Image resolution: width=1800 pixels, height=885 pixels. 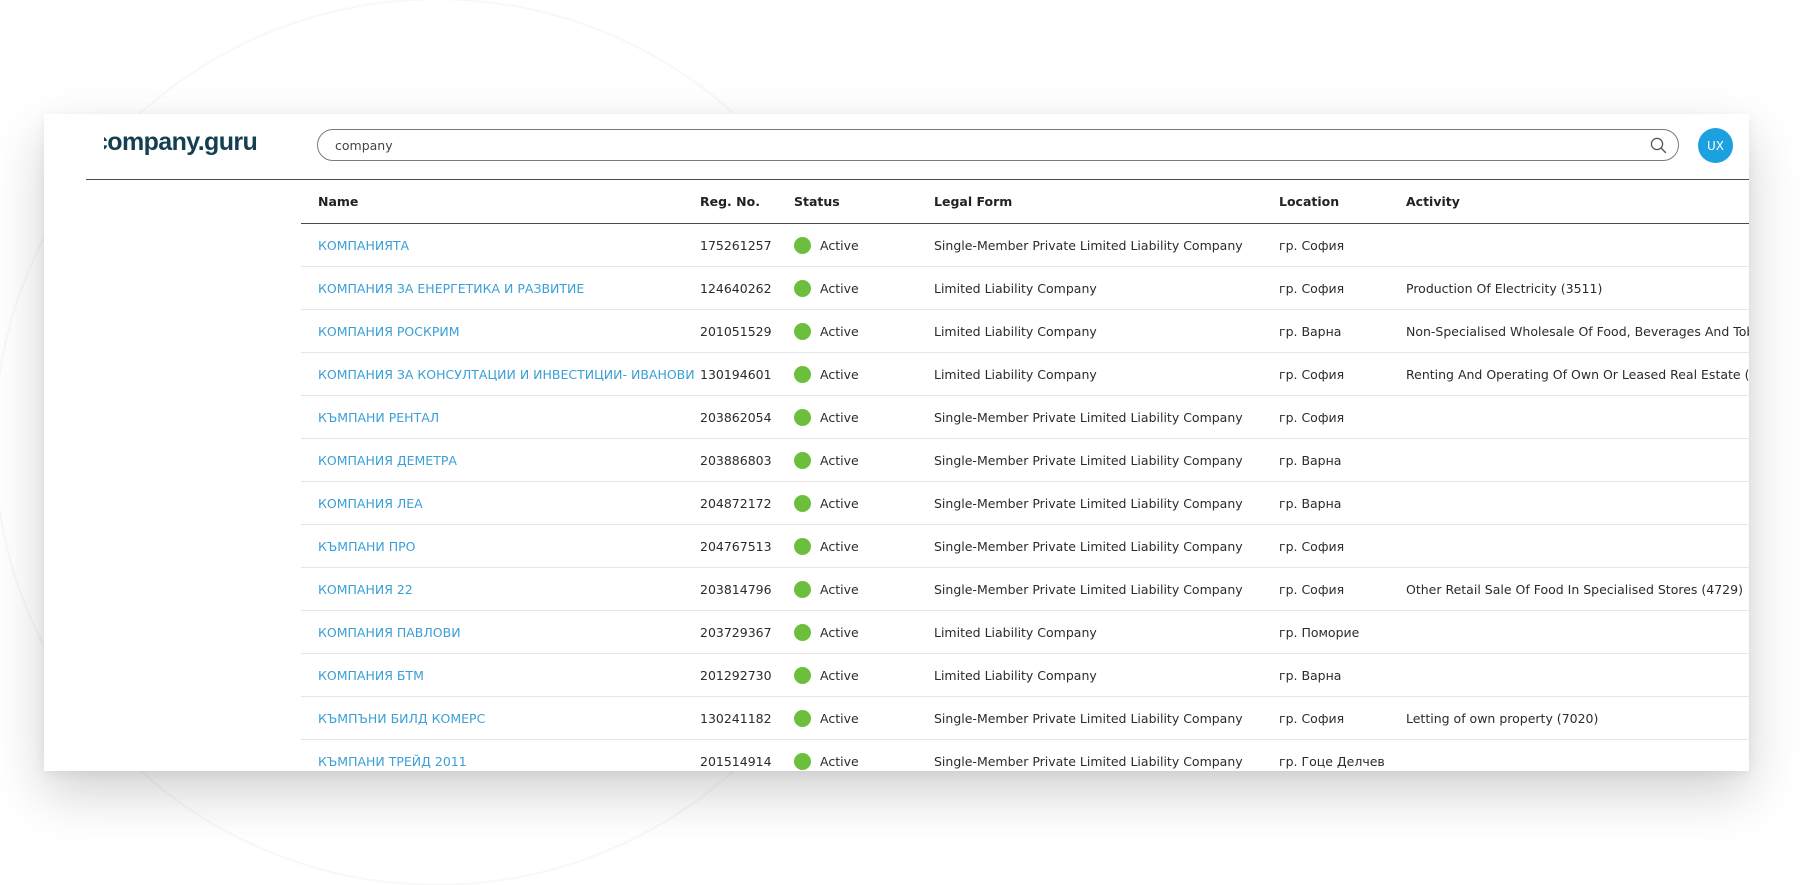 I want to click on company-name-link: КОМПАНИЯ ЛЕА, so click(x=370, y=503).